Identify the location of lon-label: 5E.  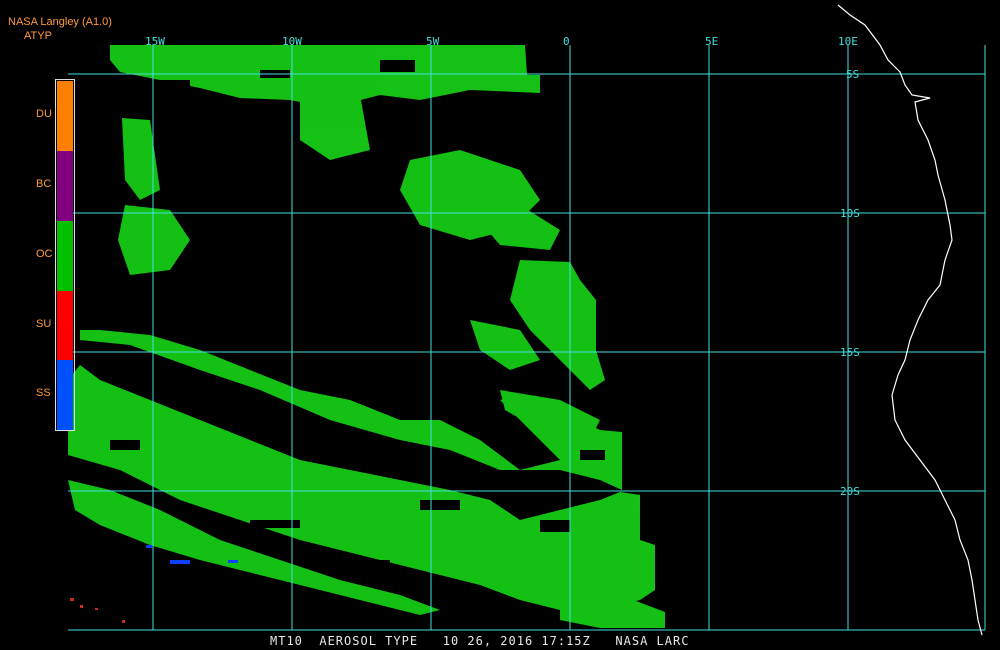
(711, 41).